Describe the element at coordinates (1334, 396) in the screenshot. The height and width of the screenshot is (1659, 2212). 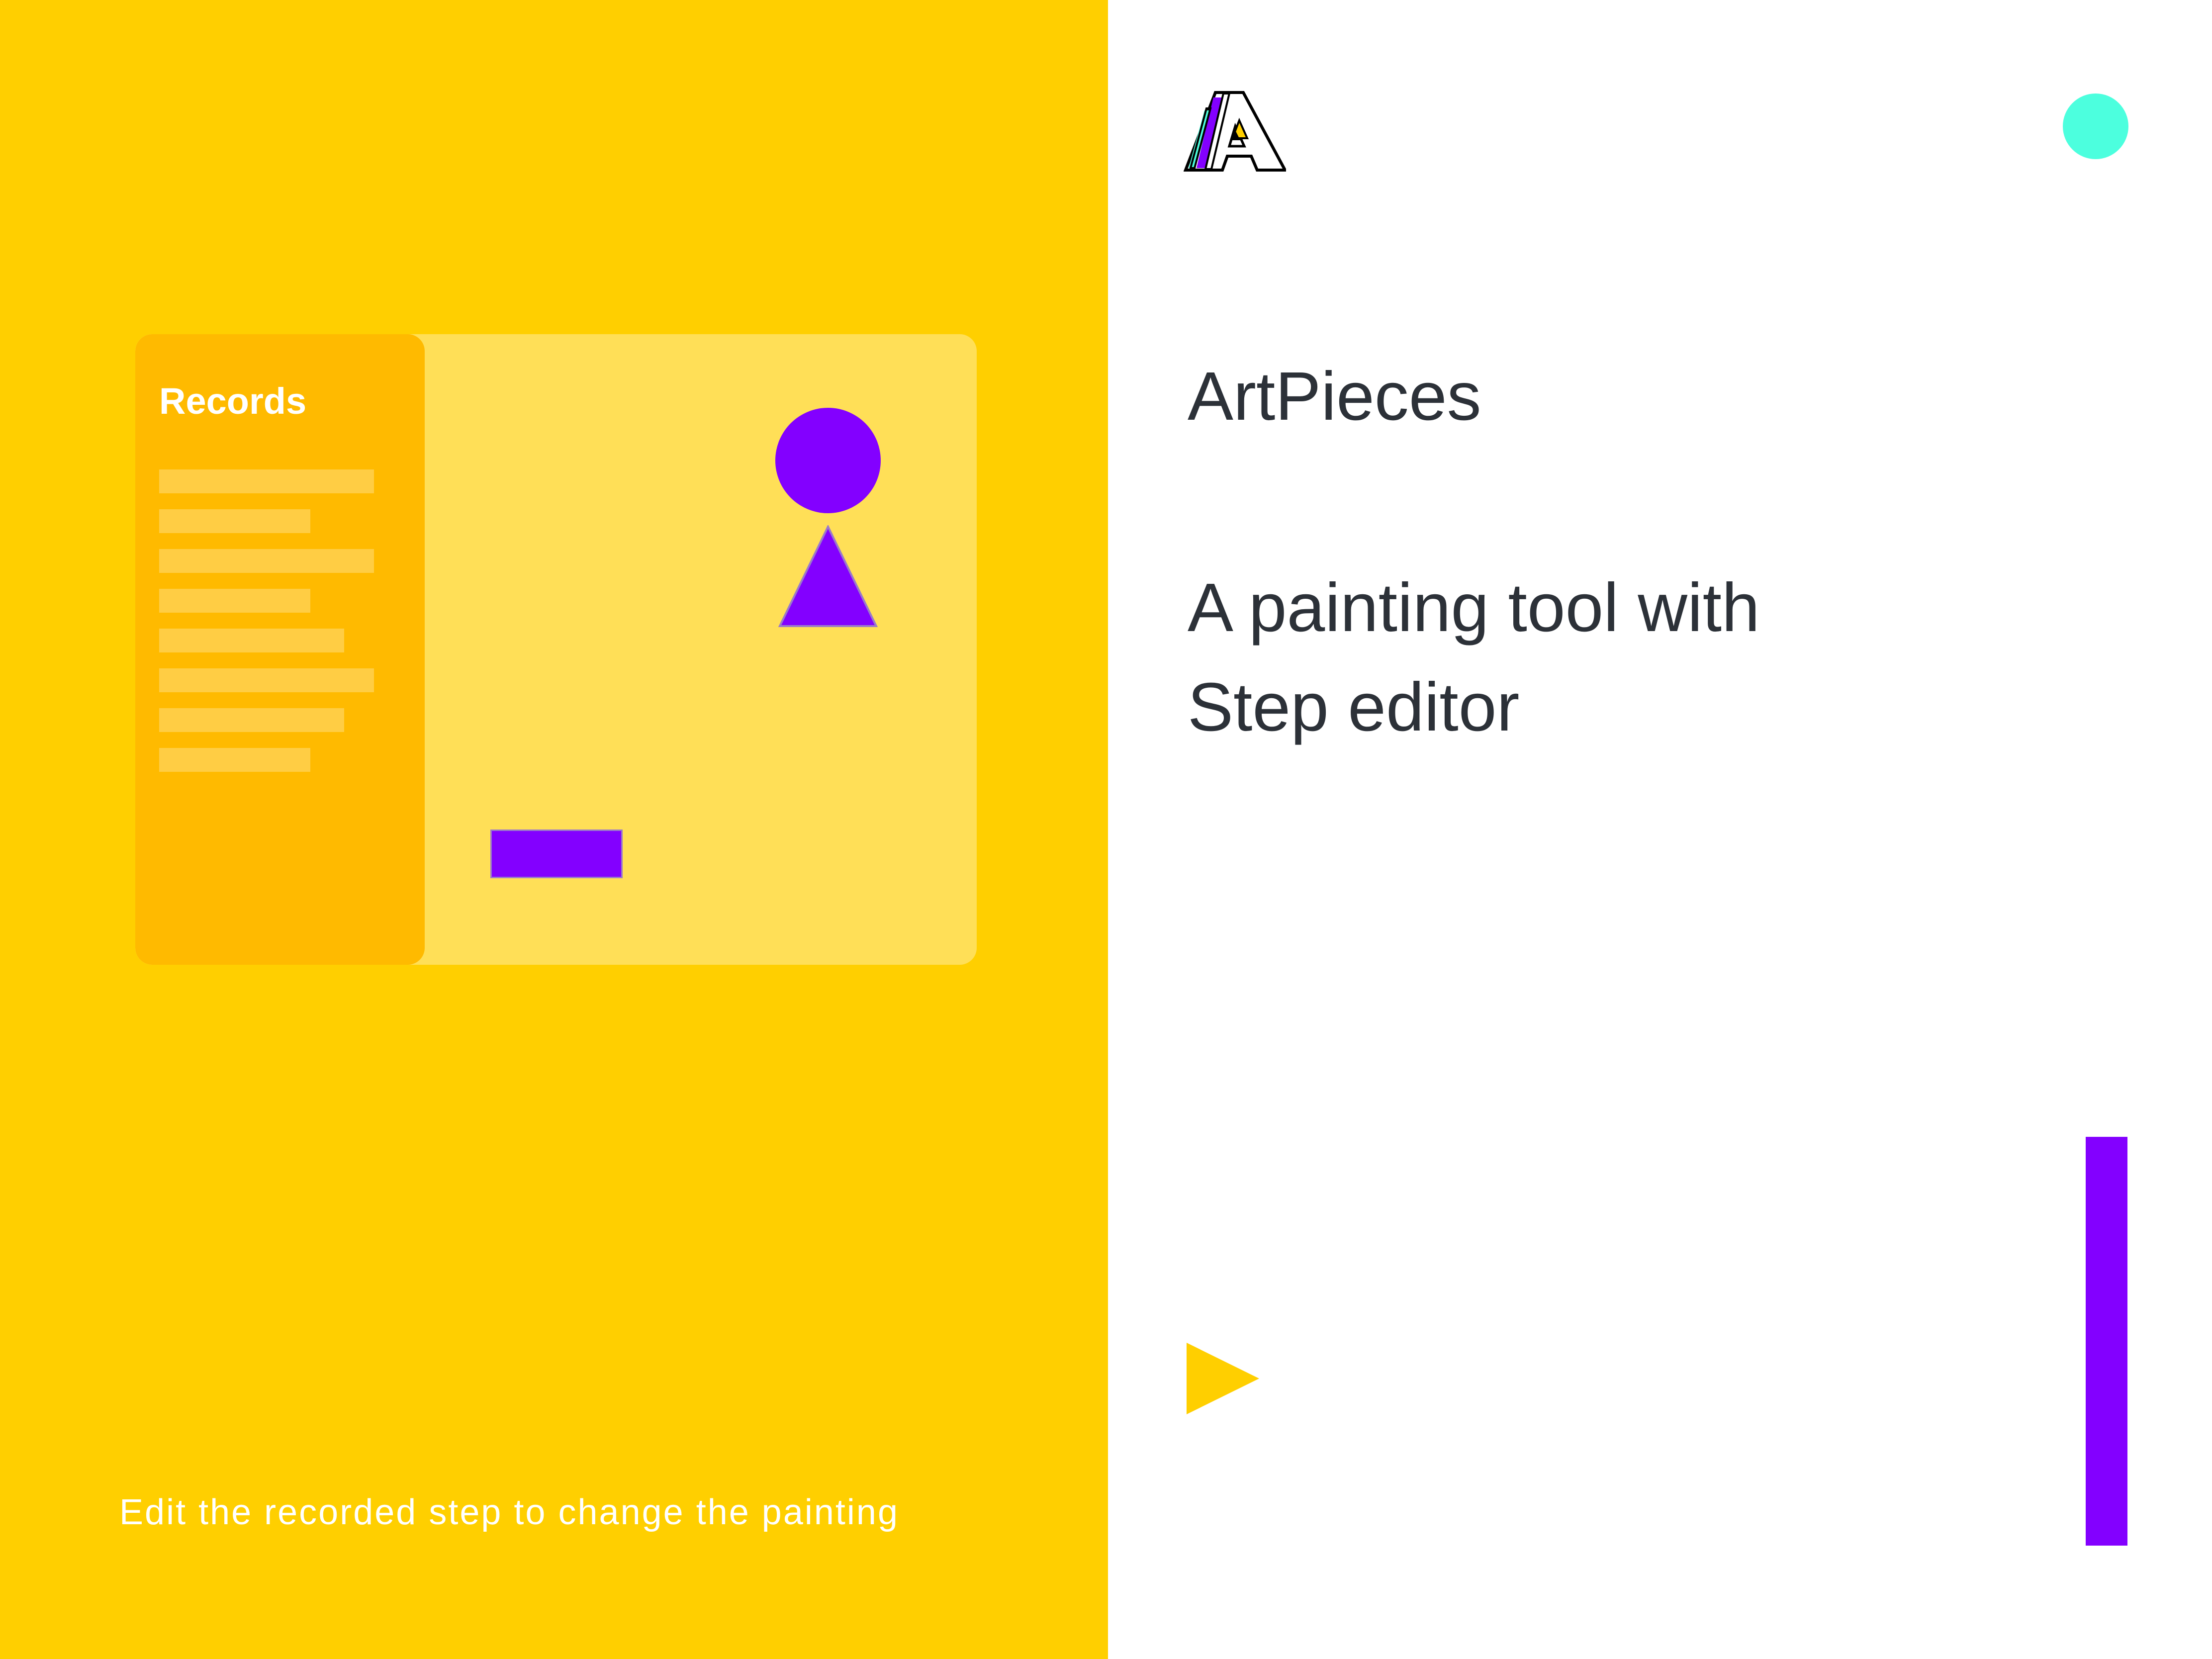
I see `app-title: ArtPieces` at that location.